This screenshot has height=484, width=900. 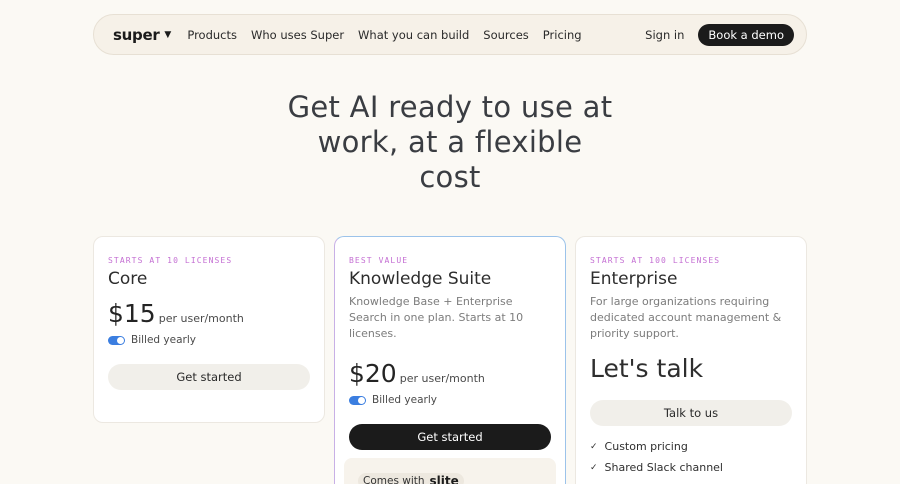 I want to click on feature-item: ✓ Custom pricing, so click(x=691, y=446).